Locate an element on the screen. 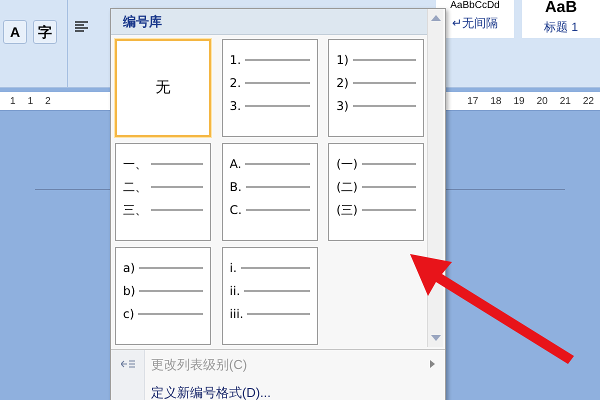 Image resolution: width=600 pixels, height=400 pixels. list-level-icon is located at coordinates (127, 364).